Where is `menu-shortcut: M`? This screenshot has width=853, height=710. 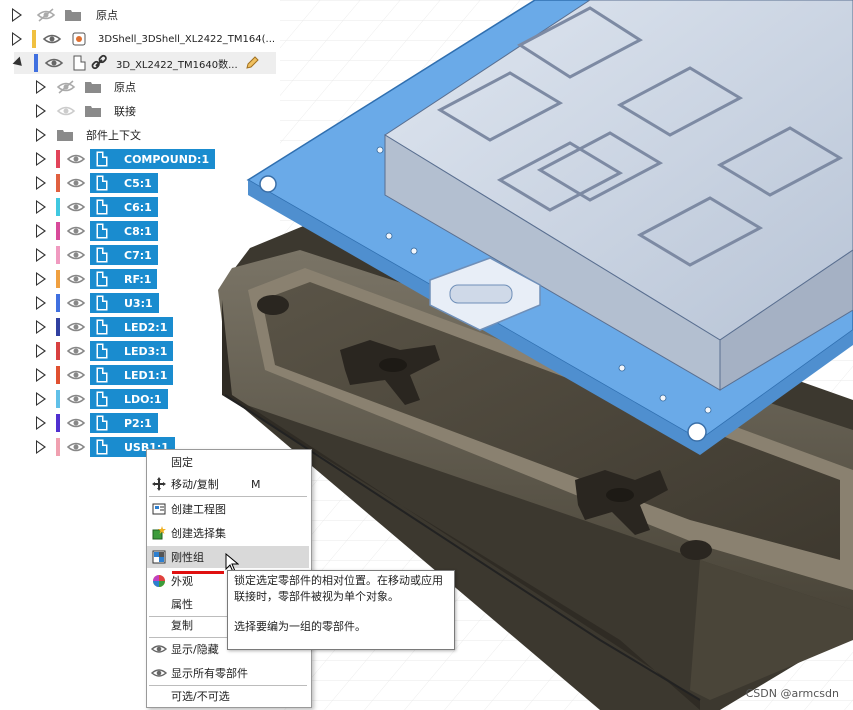 menu-shortcut: M is located at coordinates (256, 484).